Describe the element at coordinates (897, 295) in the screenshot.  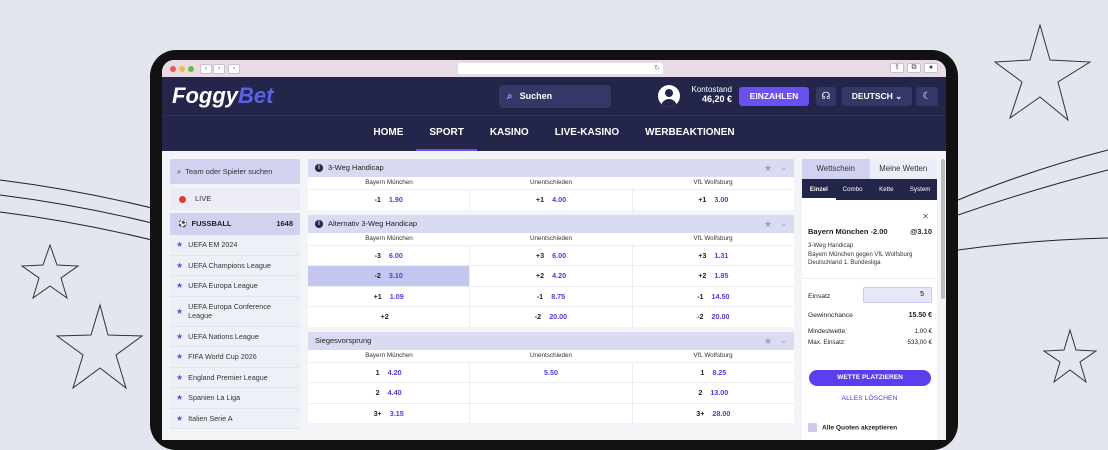
I see `stake-input: 5` at that location.